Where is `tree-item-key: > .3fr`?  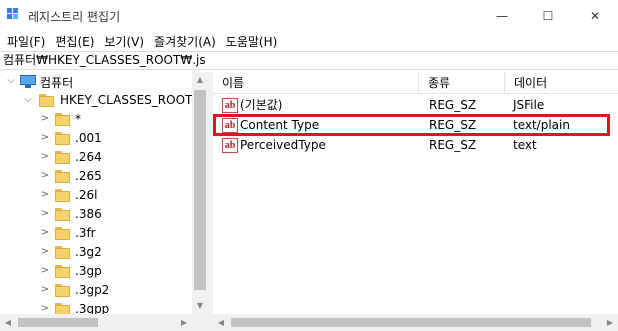 tree-item-key: > .3fr is located at coordinates (96, 233).